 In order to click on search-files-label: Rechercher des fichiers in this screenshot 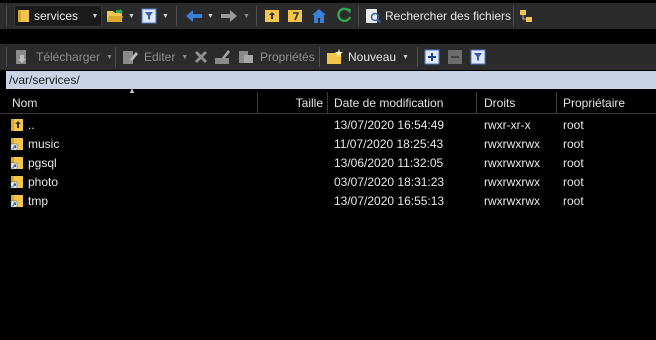, I will do `click(448, 16)`.